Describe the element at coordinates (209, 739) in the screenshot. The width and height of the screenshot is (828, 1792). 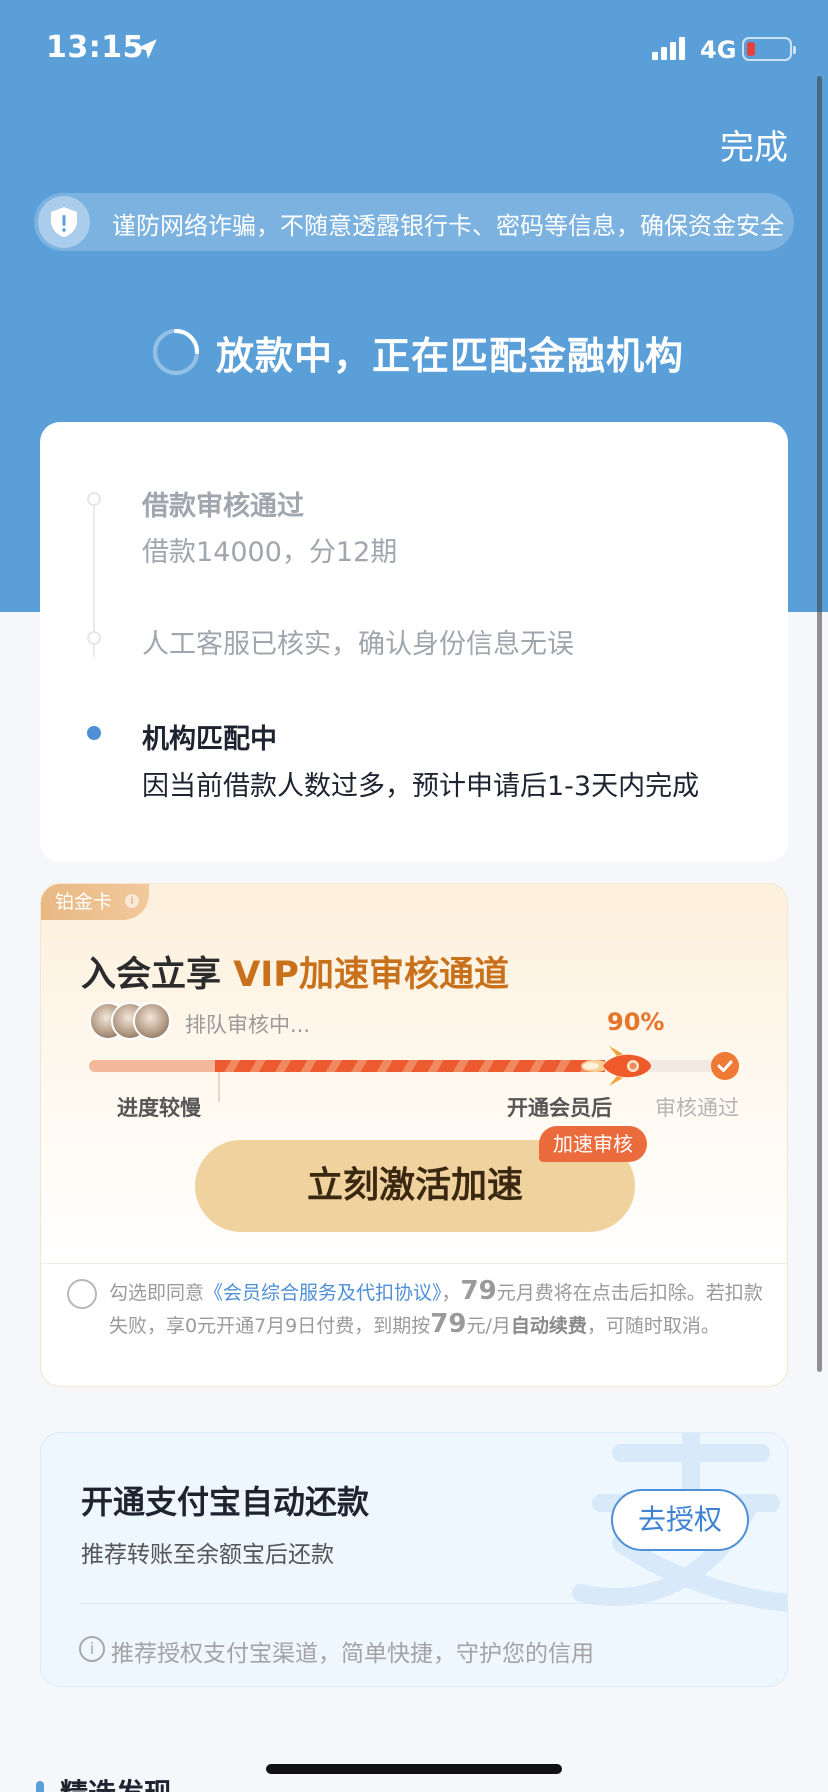
I see `step-3-title: 机构匹配中` at that location.